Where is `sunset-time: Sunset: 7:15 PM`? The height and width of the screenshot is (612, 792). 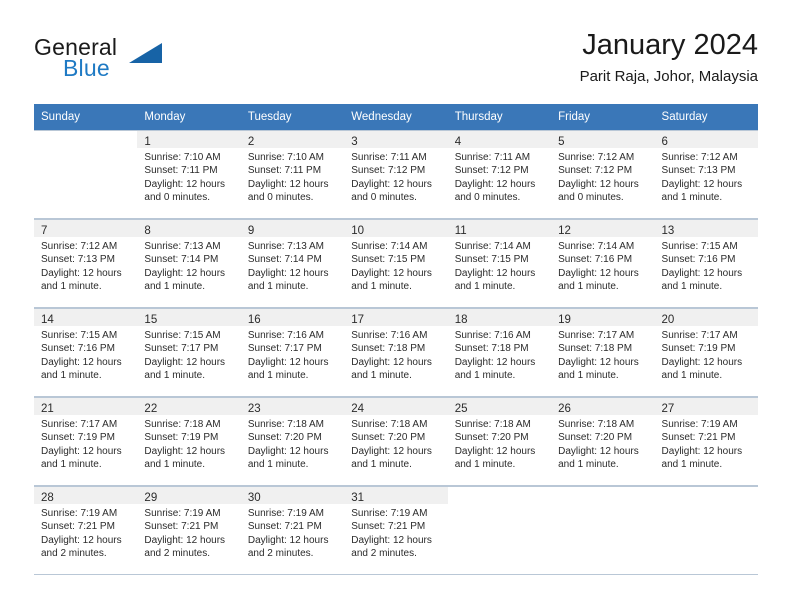 sunset-time: Sunset: 7:15 PM is located at coordinates (388, 260).